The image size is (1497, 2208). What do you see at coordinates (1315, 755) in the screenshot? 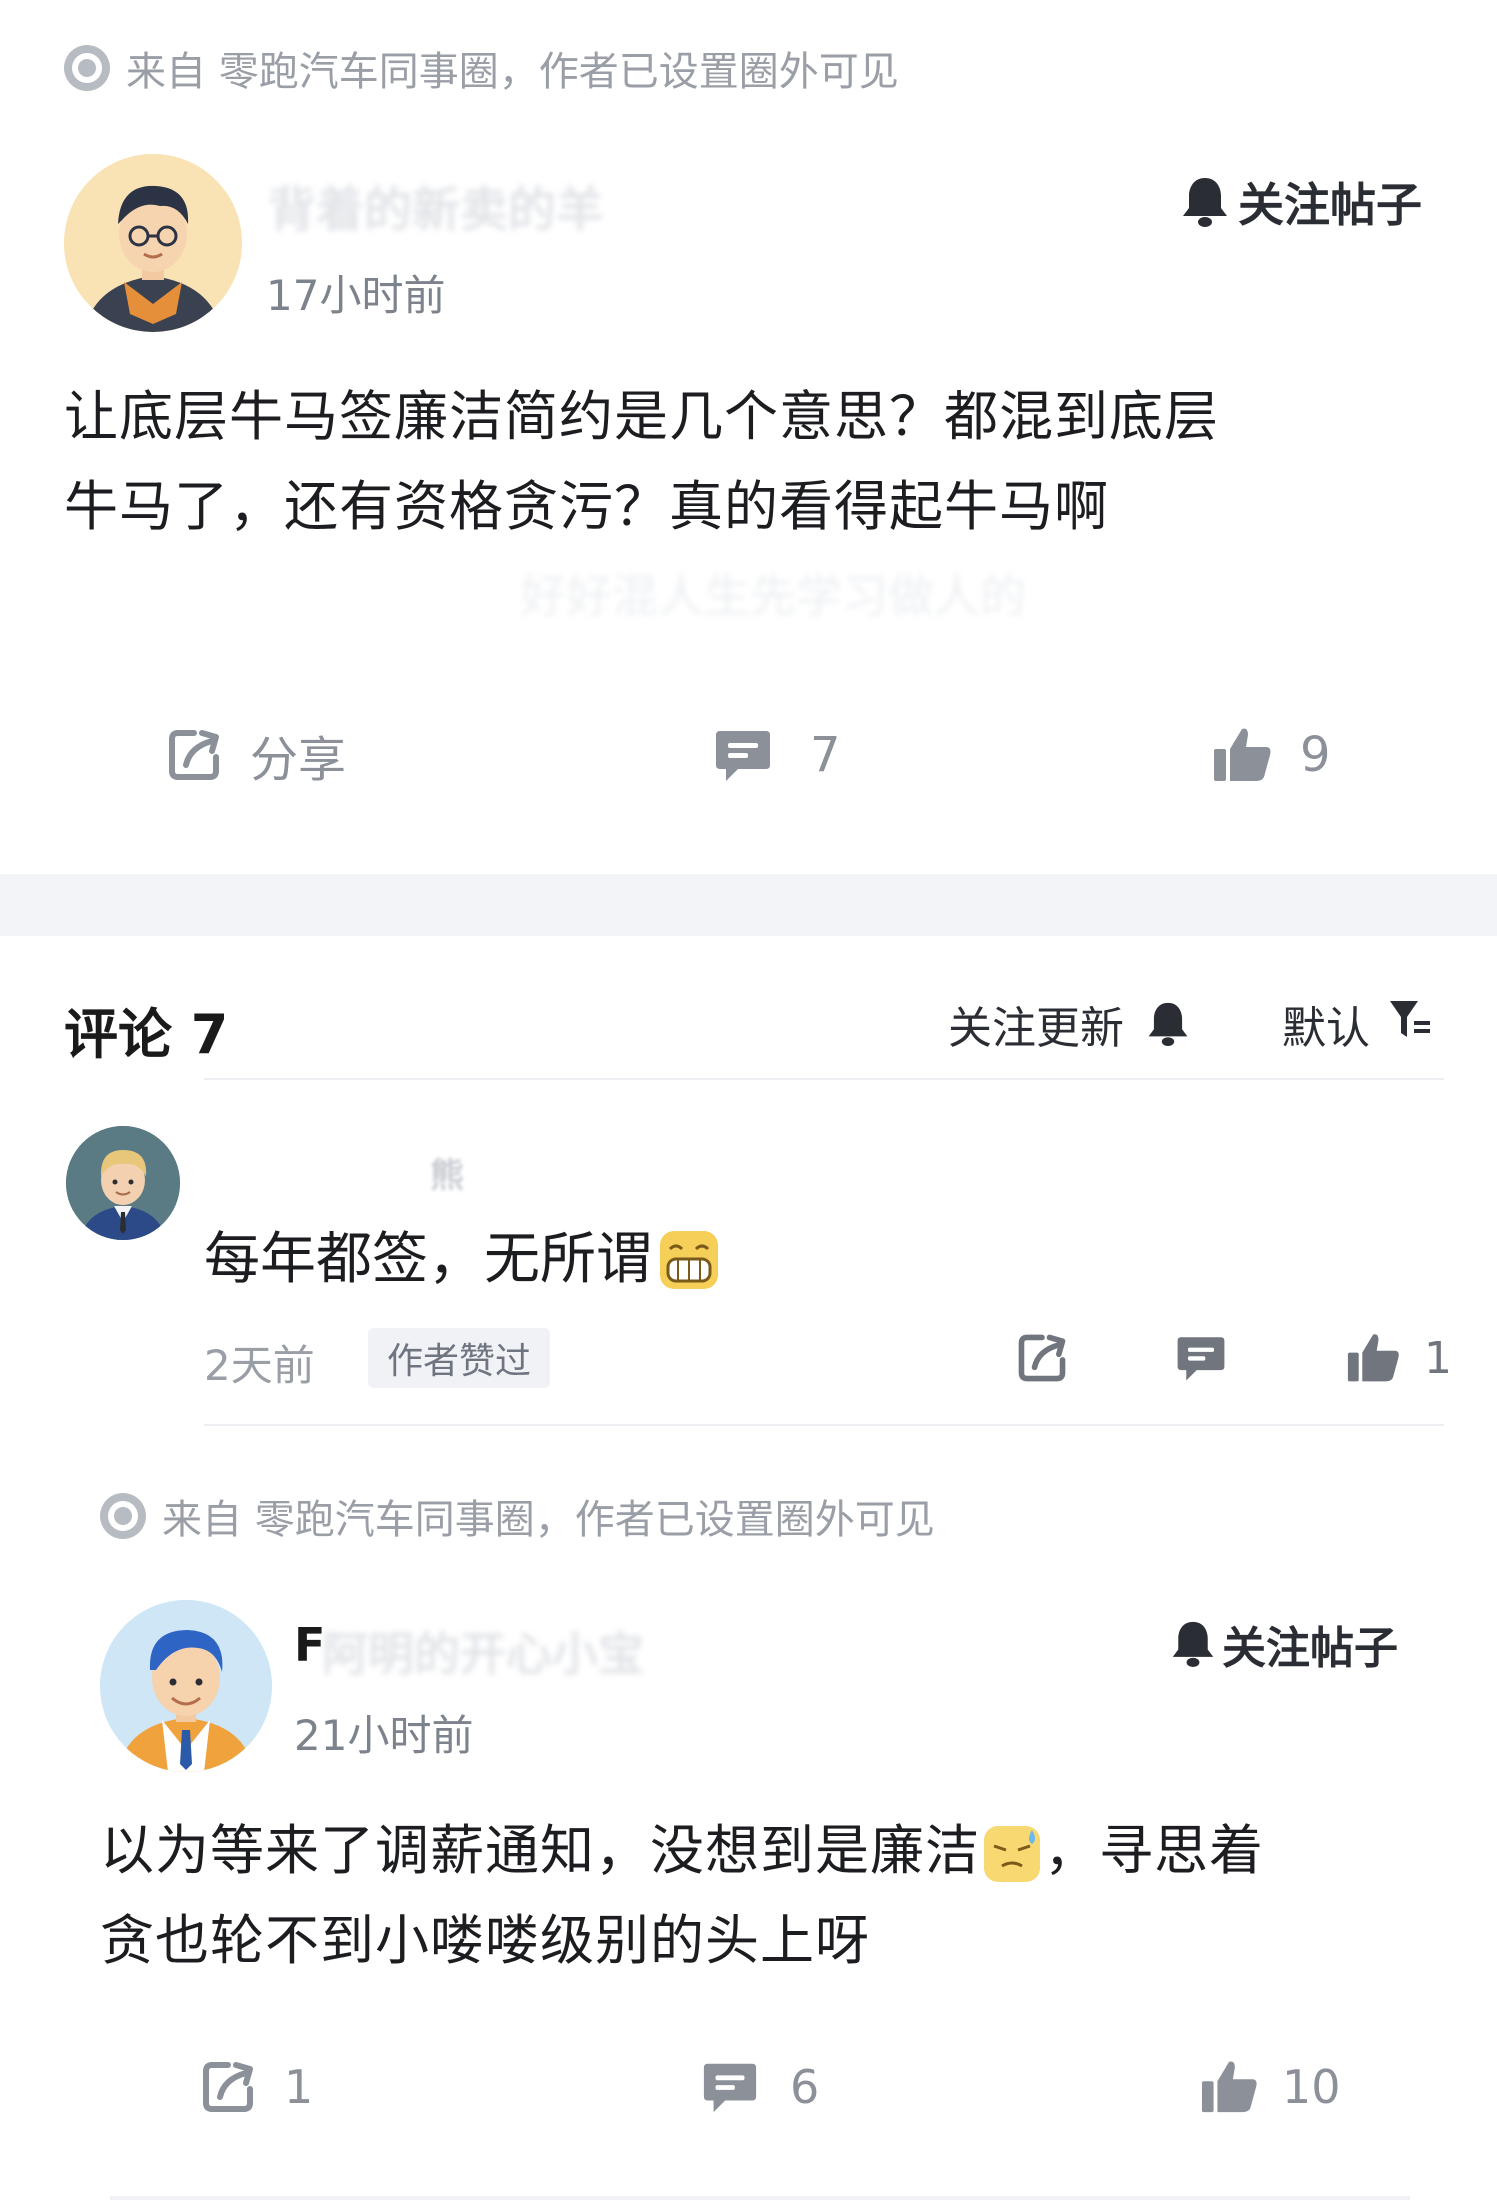
I see `like-count: 9` at bounding box center [1315, 755].